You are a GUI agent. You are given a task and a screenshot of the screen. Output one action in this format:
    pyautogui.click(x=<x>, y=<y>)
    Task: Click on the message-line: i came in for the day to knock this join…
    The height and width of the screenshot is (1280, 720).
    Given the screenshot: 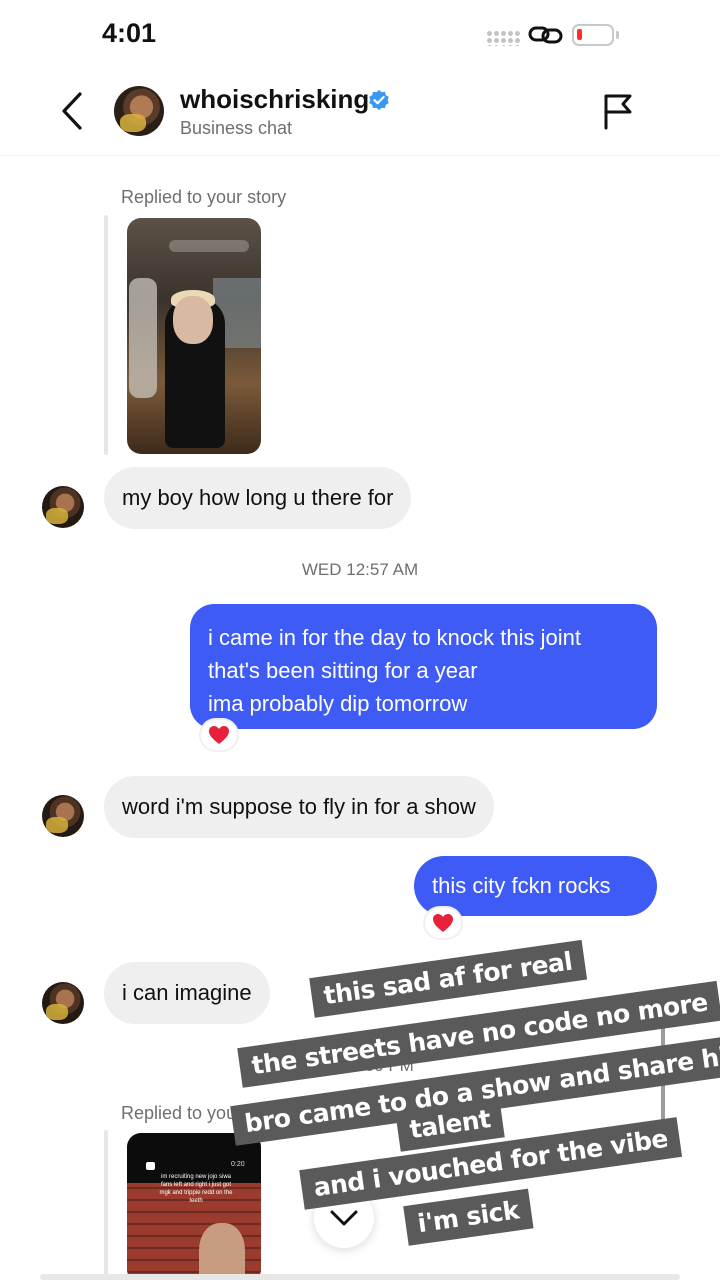 What is the action you would take?
    pyautogui.click(x=394, y=637)
    